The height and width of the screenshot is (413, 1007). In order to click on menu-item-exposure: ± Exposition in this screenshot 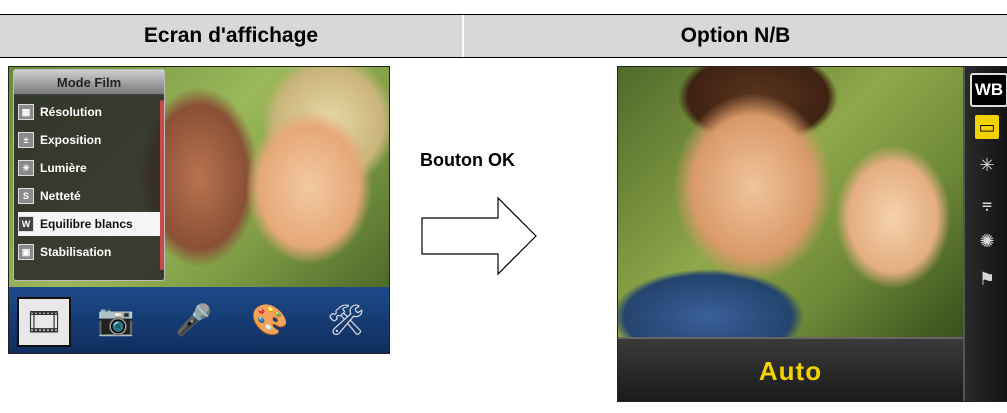, I will do `click(89, 140)`.